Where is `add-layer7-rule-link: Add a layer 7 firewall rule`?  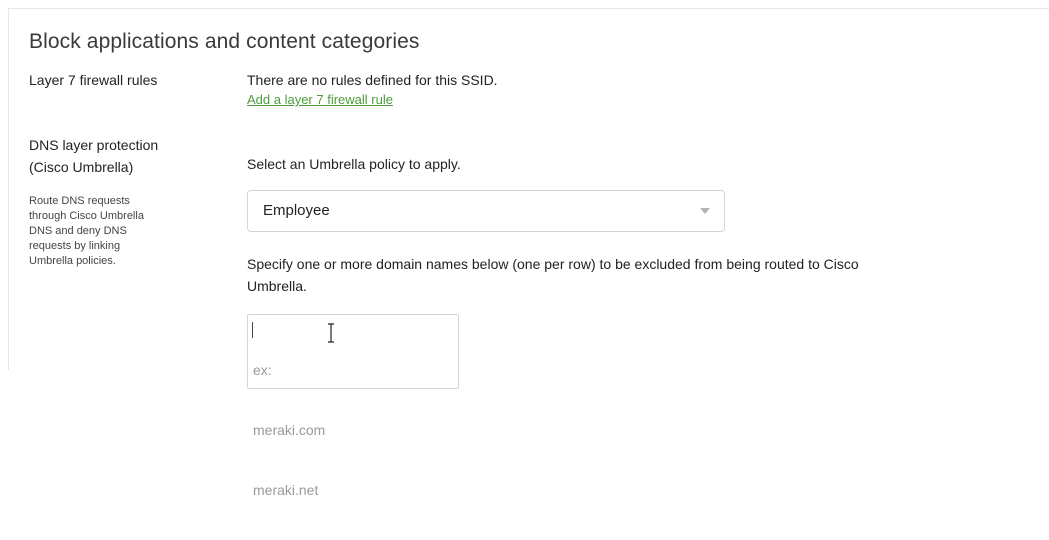
add-layer7-rule-link: Add a layer 7 firewall rule is located at coordinates (320, 99).